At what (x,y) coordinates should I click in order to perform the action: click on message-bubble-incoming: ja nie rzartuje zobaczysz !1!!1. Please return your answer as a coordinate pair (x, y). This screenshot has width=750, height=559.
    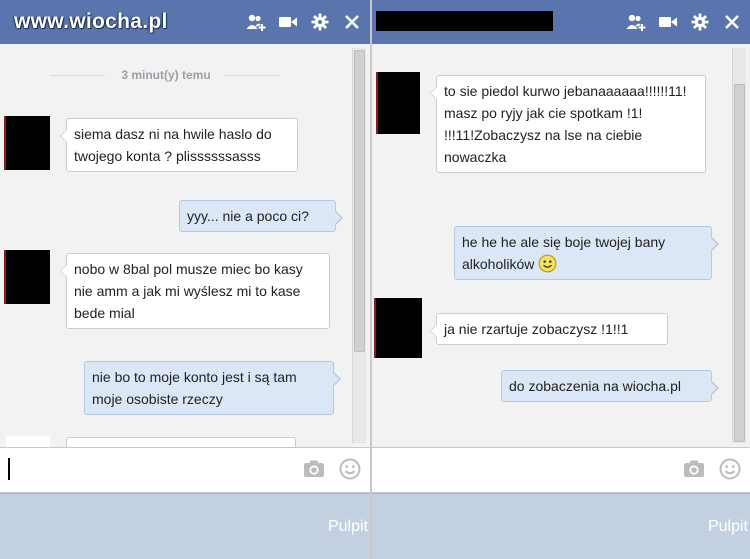
    Looking at the image, I should click on (549, 329).